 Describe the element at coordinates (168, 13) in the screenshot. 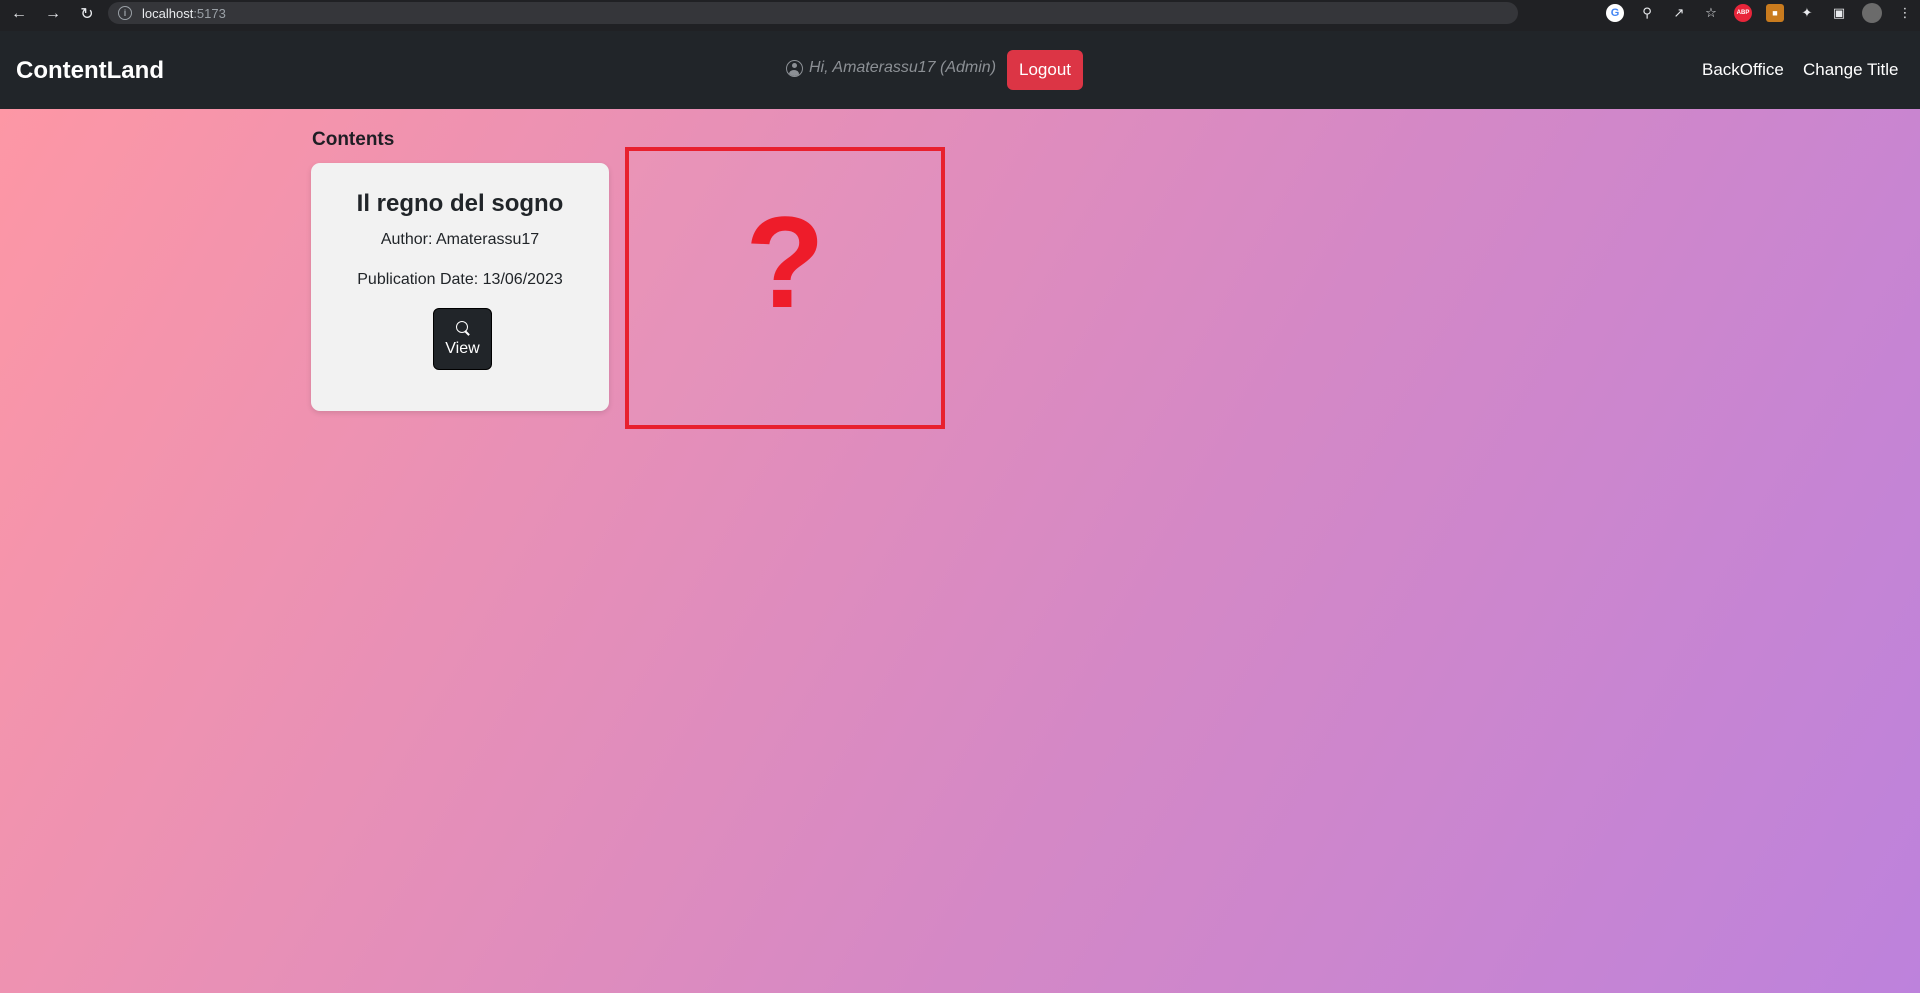

I see `url-host: localhost` at that location.